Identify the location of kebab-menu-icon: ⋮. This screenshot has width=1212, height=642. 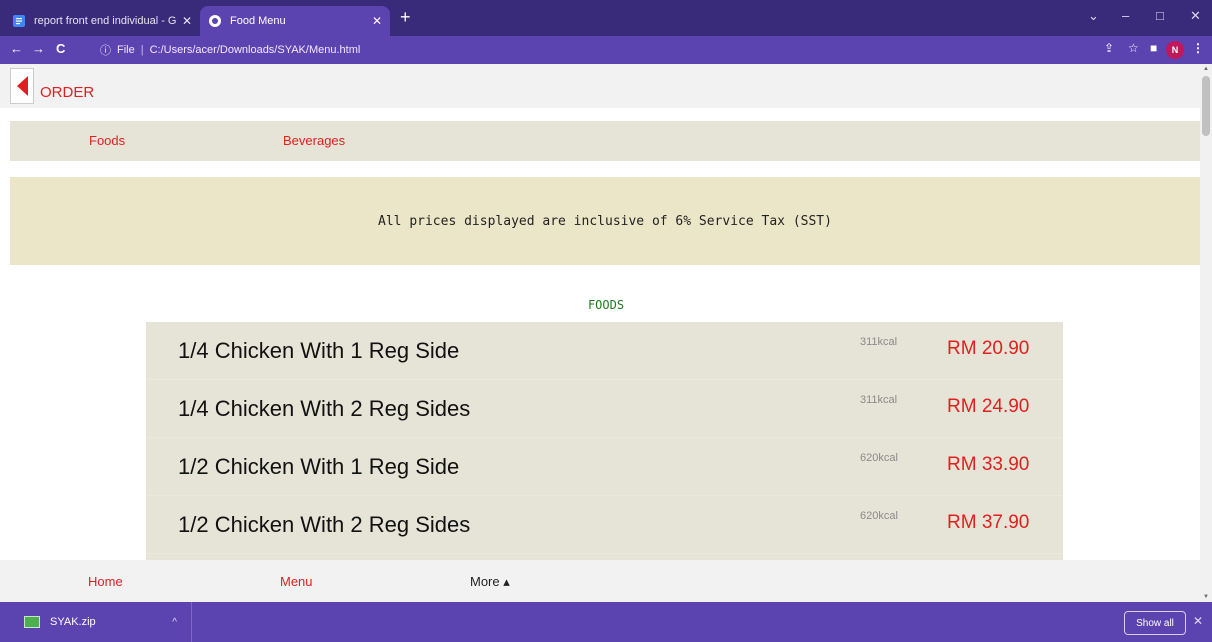
(1198, 48).